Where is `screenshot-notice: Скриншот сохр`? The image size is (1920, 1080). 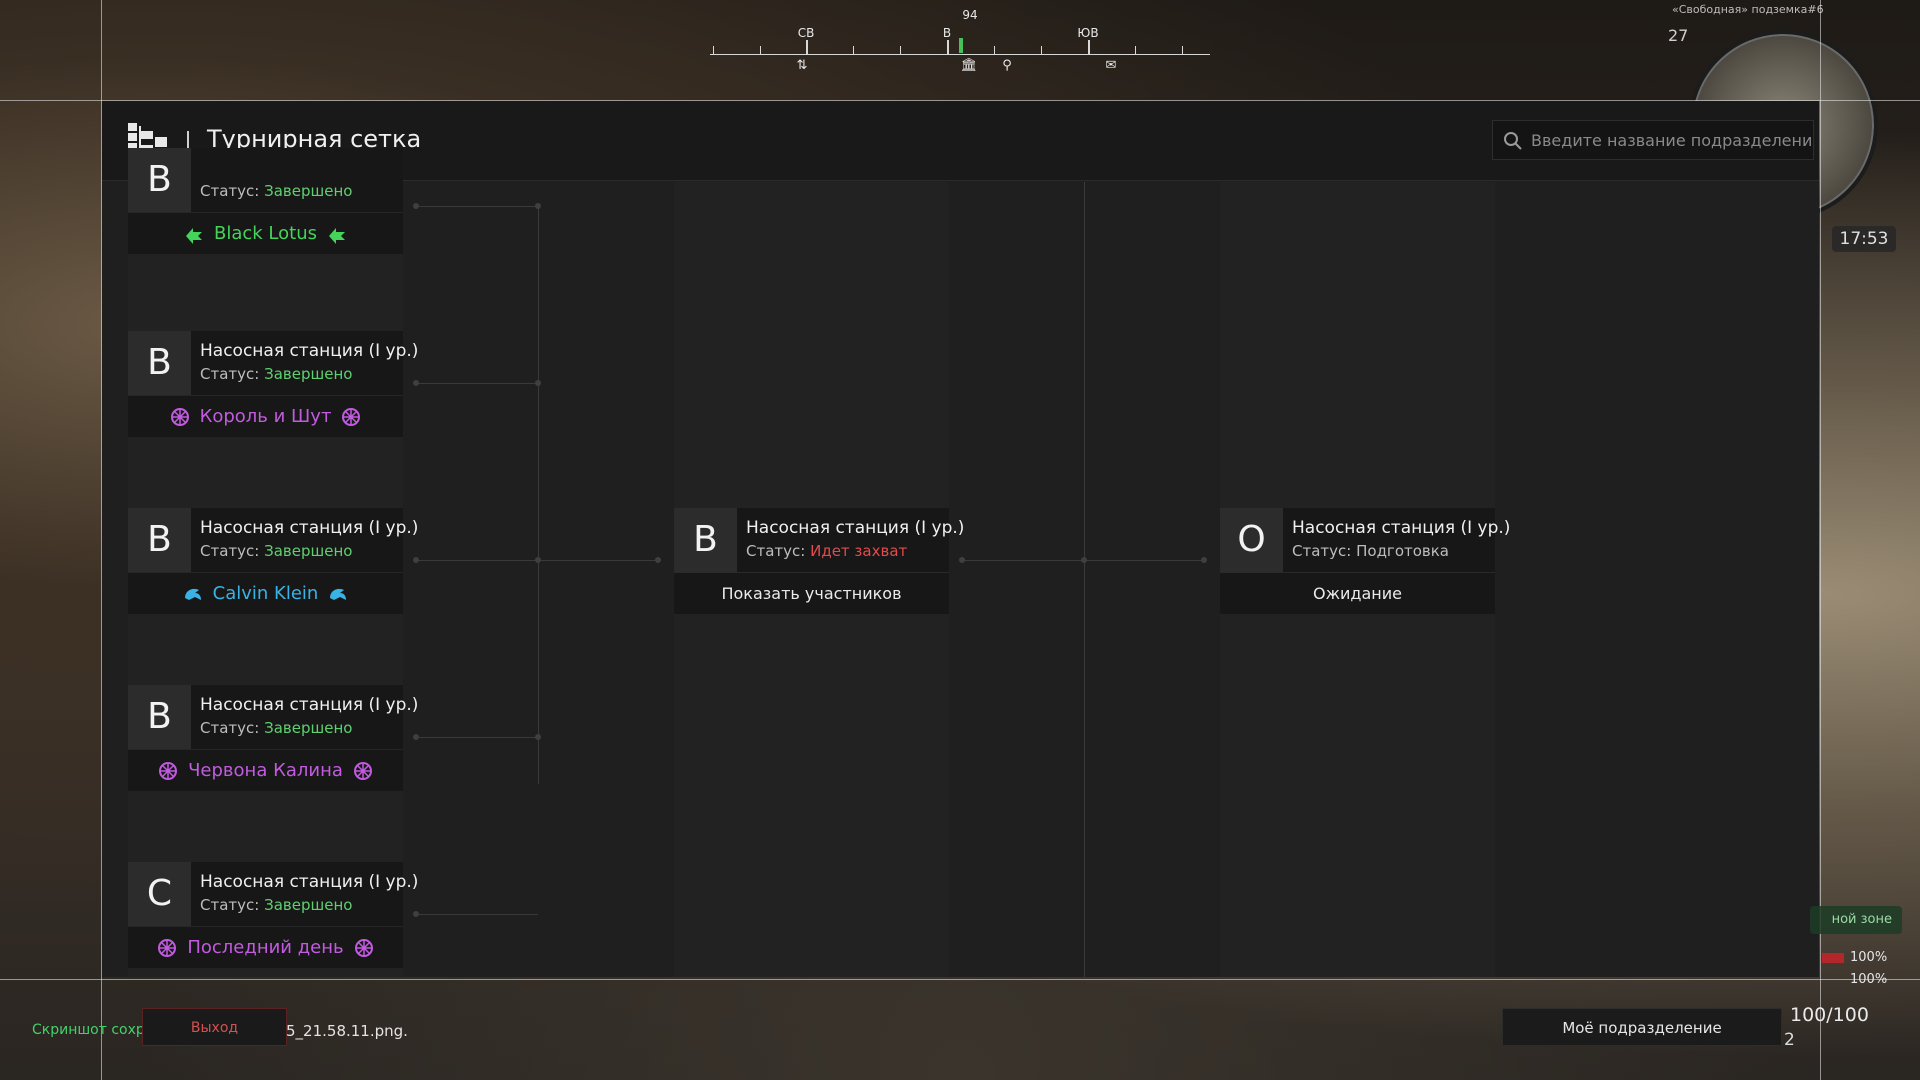
screenshot-notice: Скриншот сохр is located at coordinates (88, 1030).